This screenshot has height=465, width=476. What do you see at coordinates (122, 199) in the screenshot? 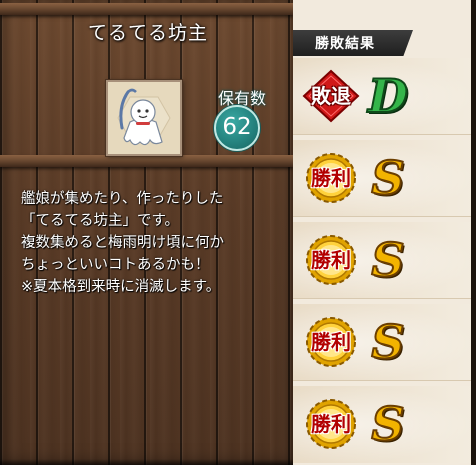
I see `description-line: 艦娘が集めたり、作ったりした` at bounding box center [122, 199].